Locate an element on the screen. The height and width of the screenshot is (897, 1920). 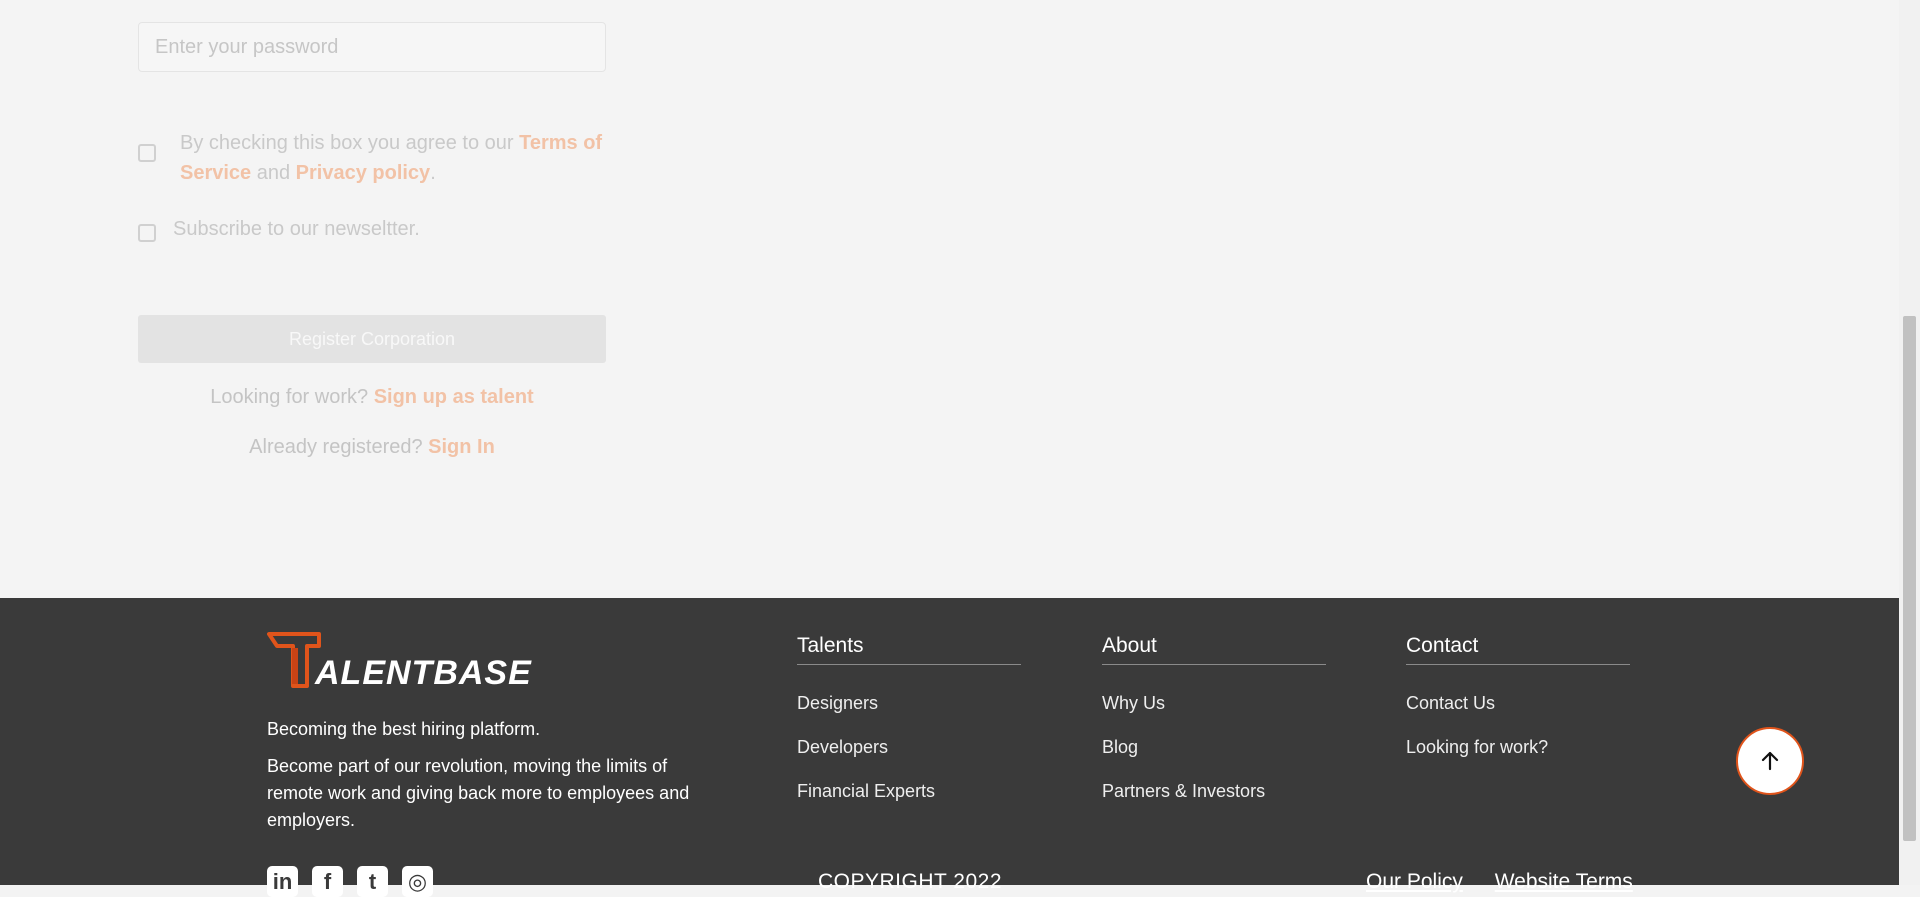
logo-mark-icon is located at coordinates (294, 660).